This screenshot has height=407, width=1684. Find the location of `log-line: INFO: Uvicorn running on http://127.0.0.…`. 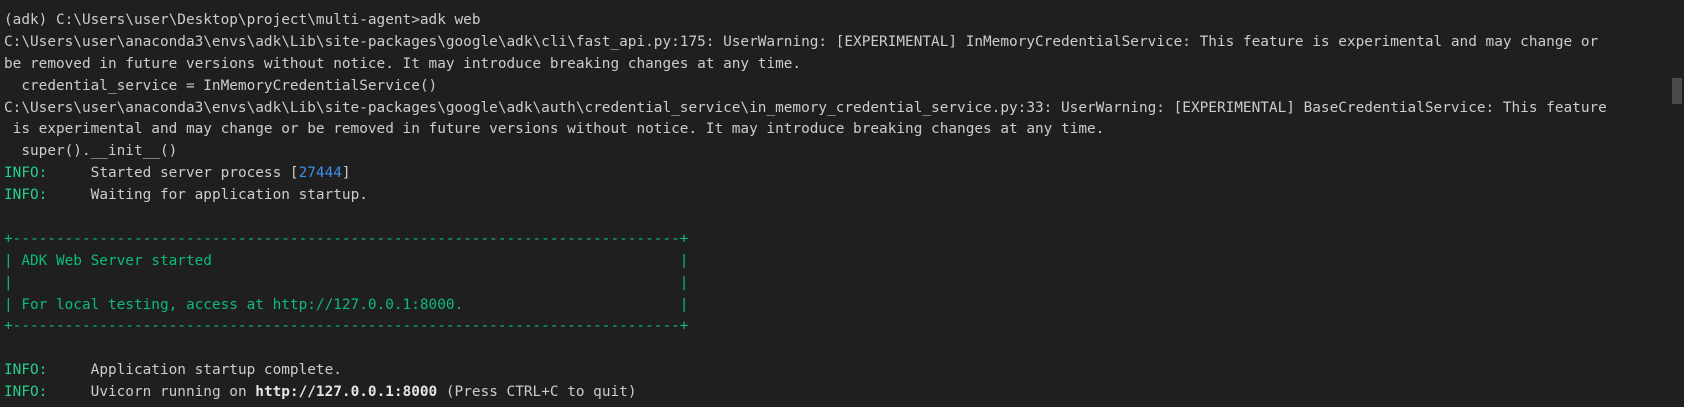

log-line: INFO: Uvicorn running on http://127.0.0.… is located at coordinates (835, 393).